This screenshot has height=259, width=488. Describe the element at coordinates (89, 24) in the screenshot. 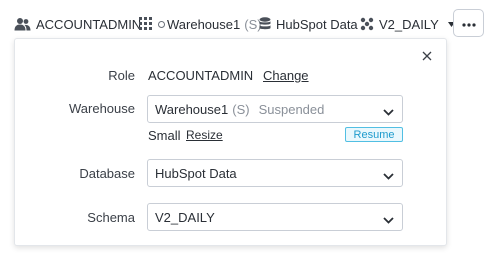

I see `role-name: ACCOUNTADMIN` at that location.